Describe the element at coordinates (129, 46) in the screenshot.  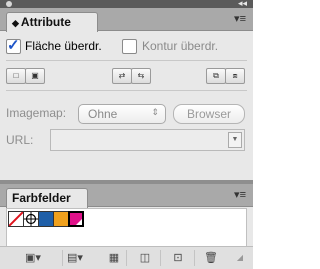
I see `stroke-overprint-checkbox` at that location.